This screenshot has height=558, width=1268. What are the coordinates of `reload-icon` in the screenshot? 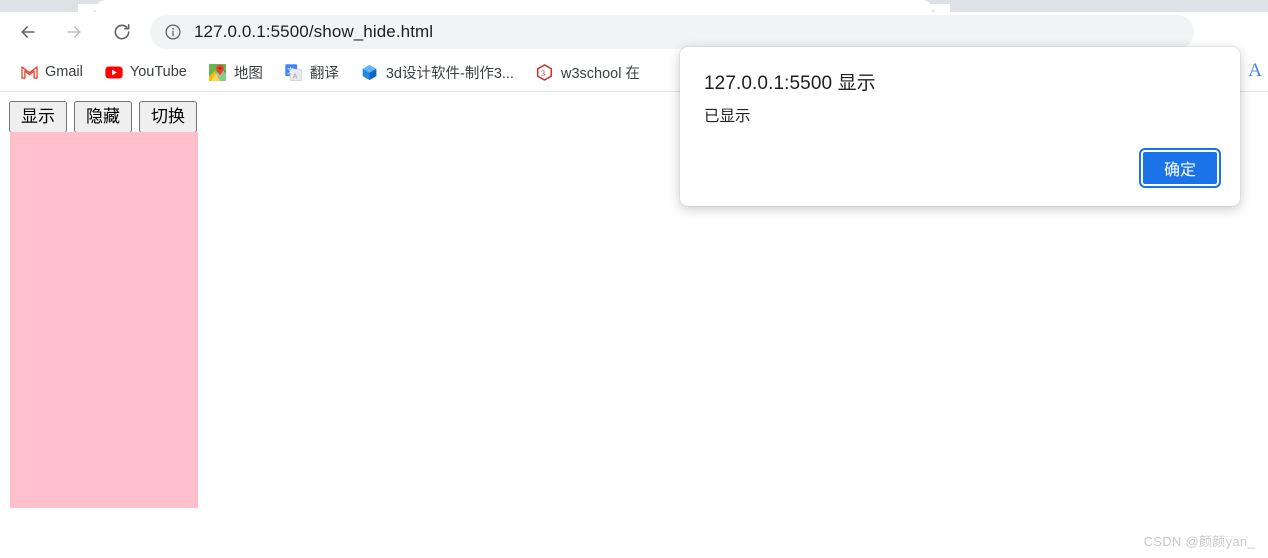 It's located at (122, 32).